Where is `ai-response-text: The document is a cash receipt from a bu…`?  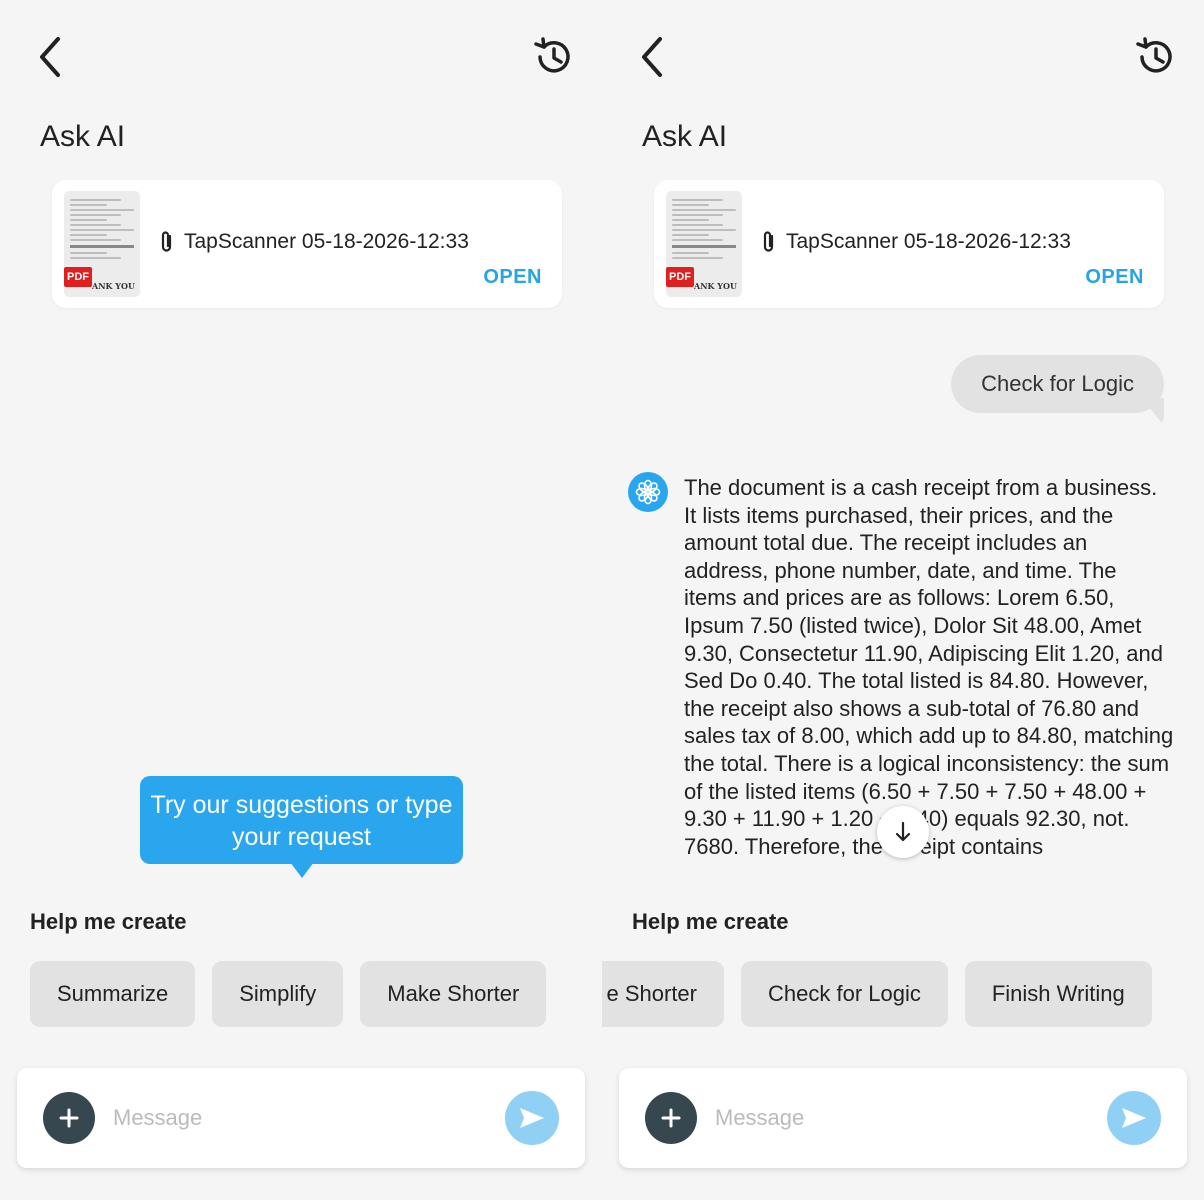 ai-response-text: The document is a cash receipt from a bu… is located at coordinates (929, 667).